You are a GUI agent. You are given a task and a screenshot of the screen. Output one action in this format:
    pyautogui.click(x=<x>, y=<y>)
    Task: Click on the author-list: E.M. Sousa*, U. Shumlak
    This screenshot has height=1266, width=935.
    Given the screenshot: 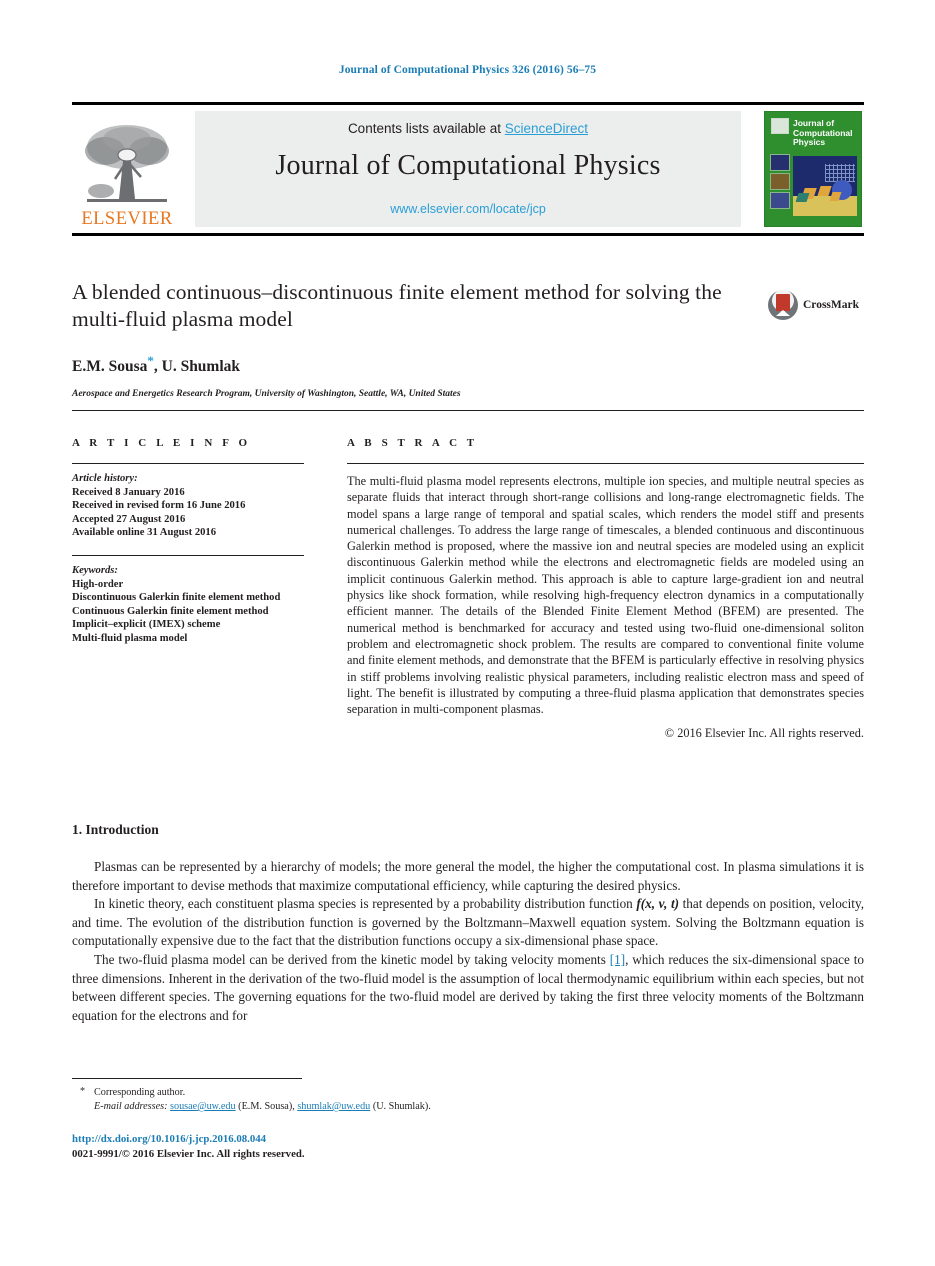 What is the action you would take?
    pyautogui.click(x=417, y=364)
    